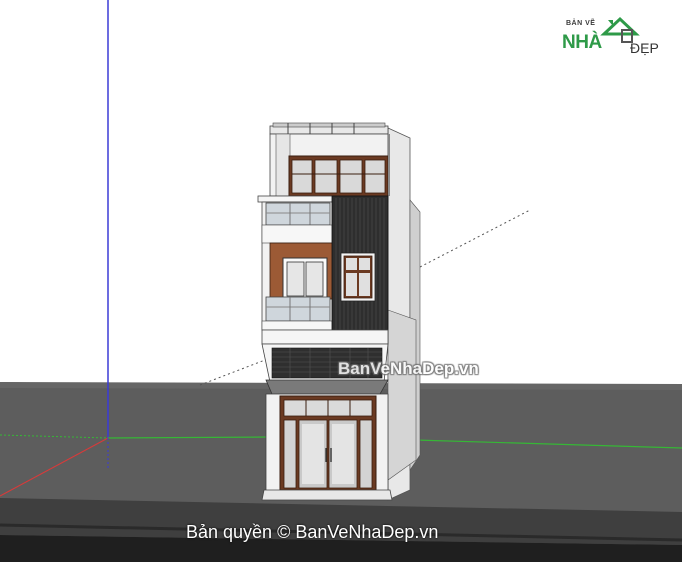 This screenshot has height=562, width=682. Describe the element at coordinates (582, 42) in the screenshot. I see `logo-brand-text: NHÀ` at that location.